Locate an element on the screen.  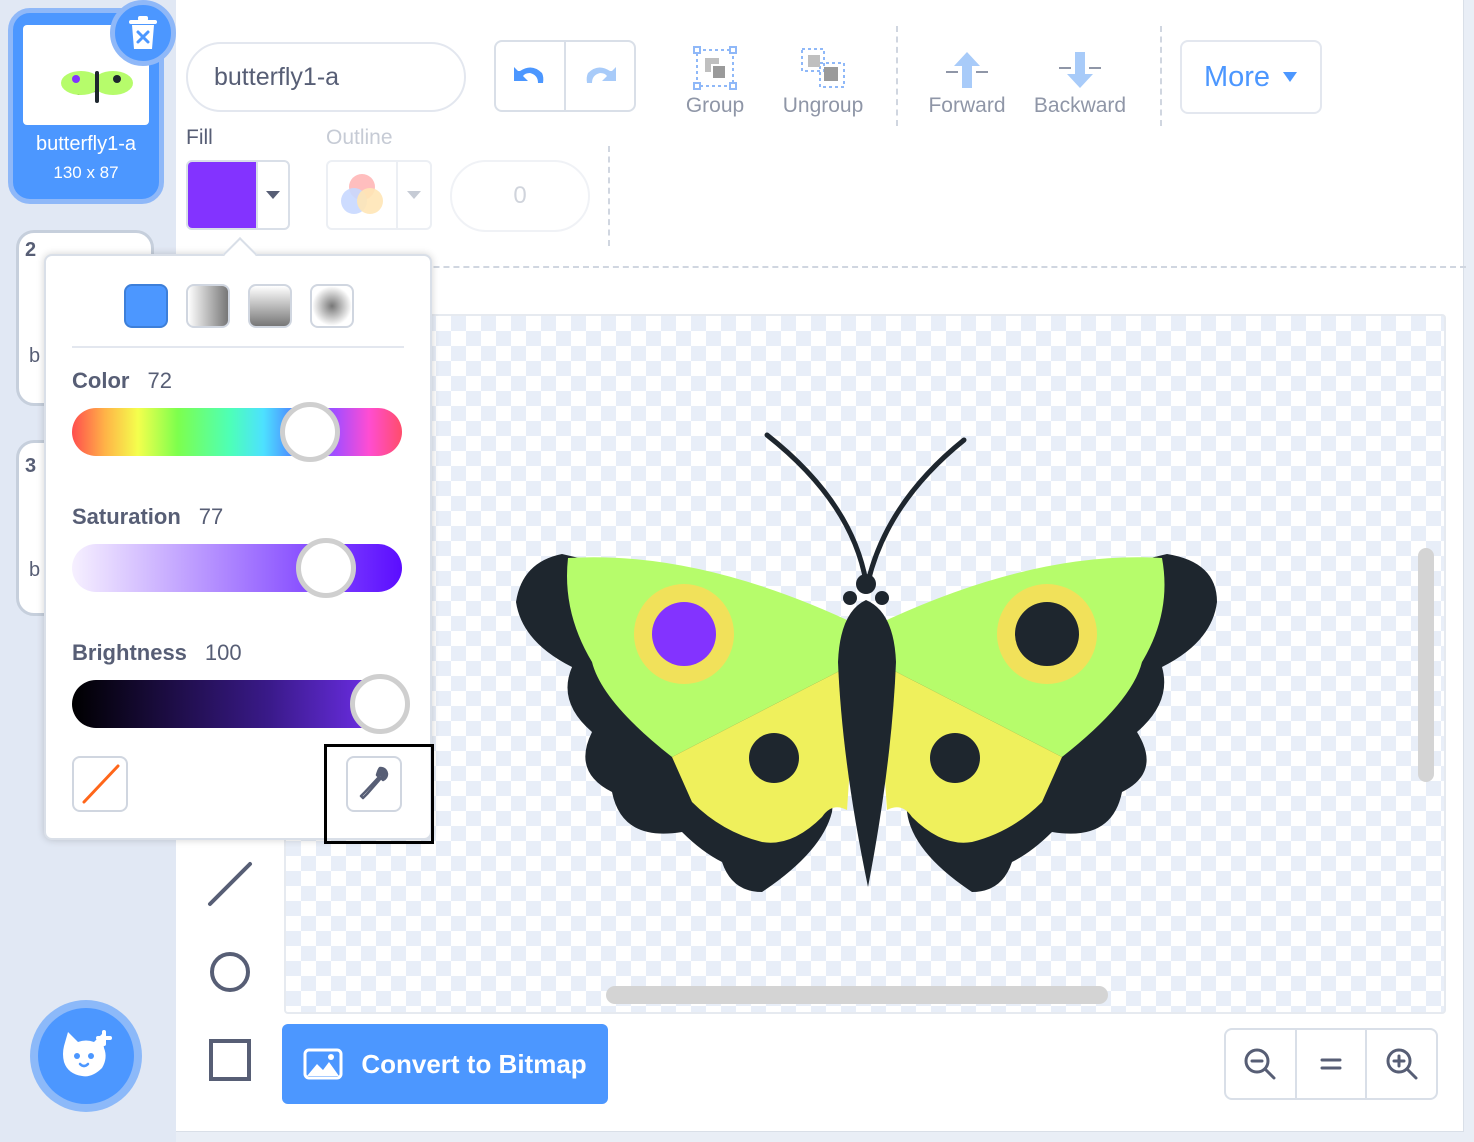
toolbar-bottom-divider is located at coordinates (875, 267).